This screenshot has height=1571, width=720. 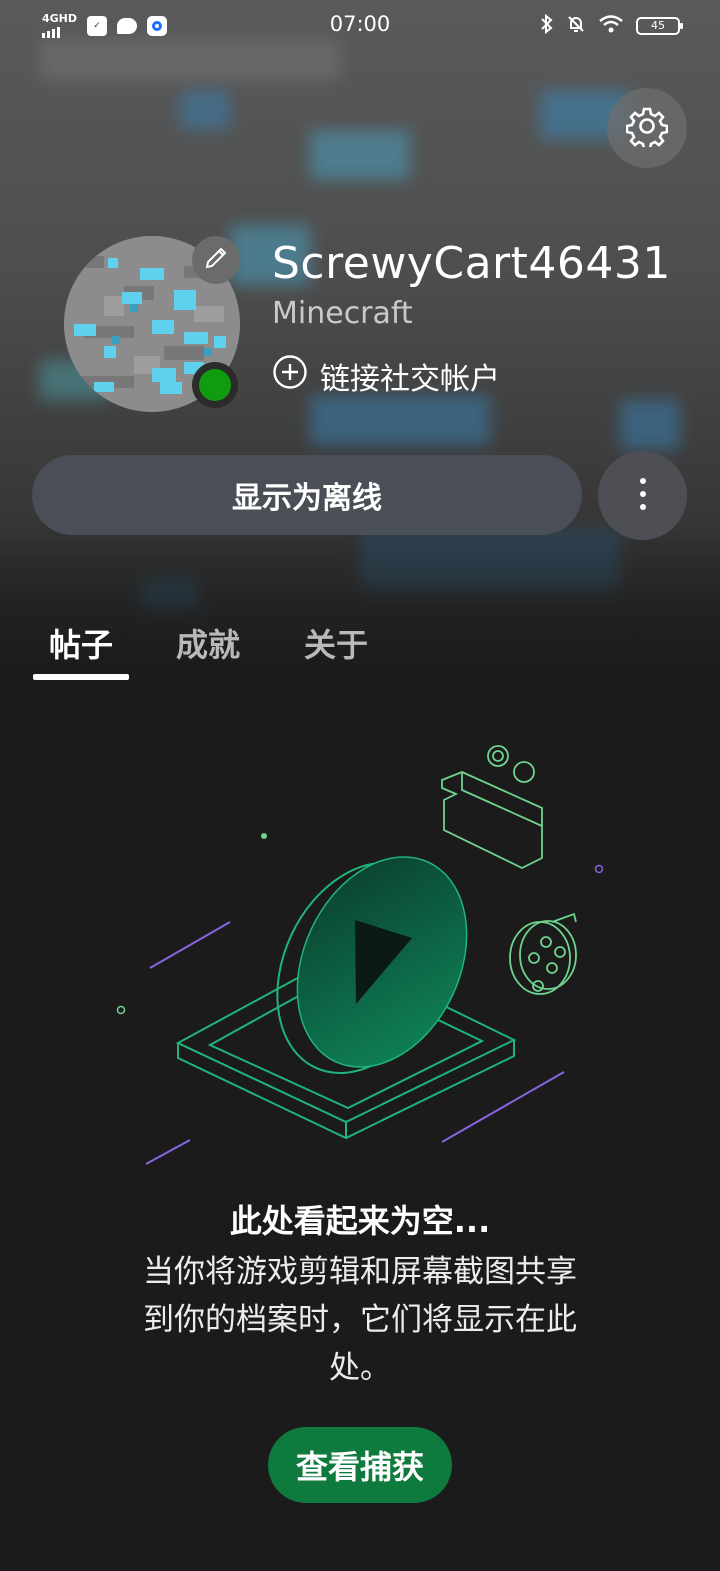 What do you see at coordinates (307, 498) in the screenshot?
I see `appear-offline-label: 显示为离线` at bounding box center [307, 498].